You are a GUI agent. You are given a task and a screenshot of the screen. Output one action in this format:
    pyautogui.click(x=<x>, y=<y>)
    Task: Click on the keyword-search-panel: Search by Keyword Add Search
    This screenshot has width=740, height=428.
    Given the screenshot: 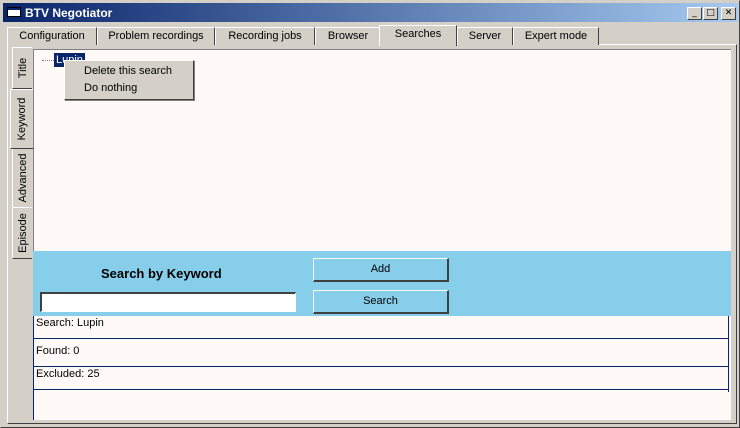 What is the action you would take?
    pyautogui.click(x=382, y=283)
    